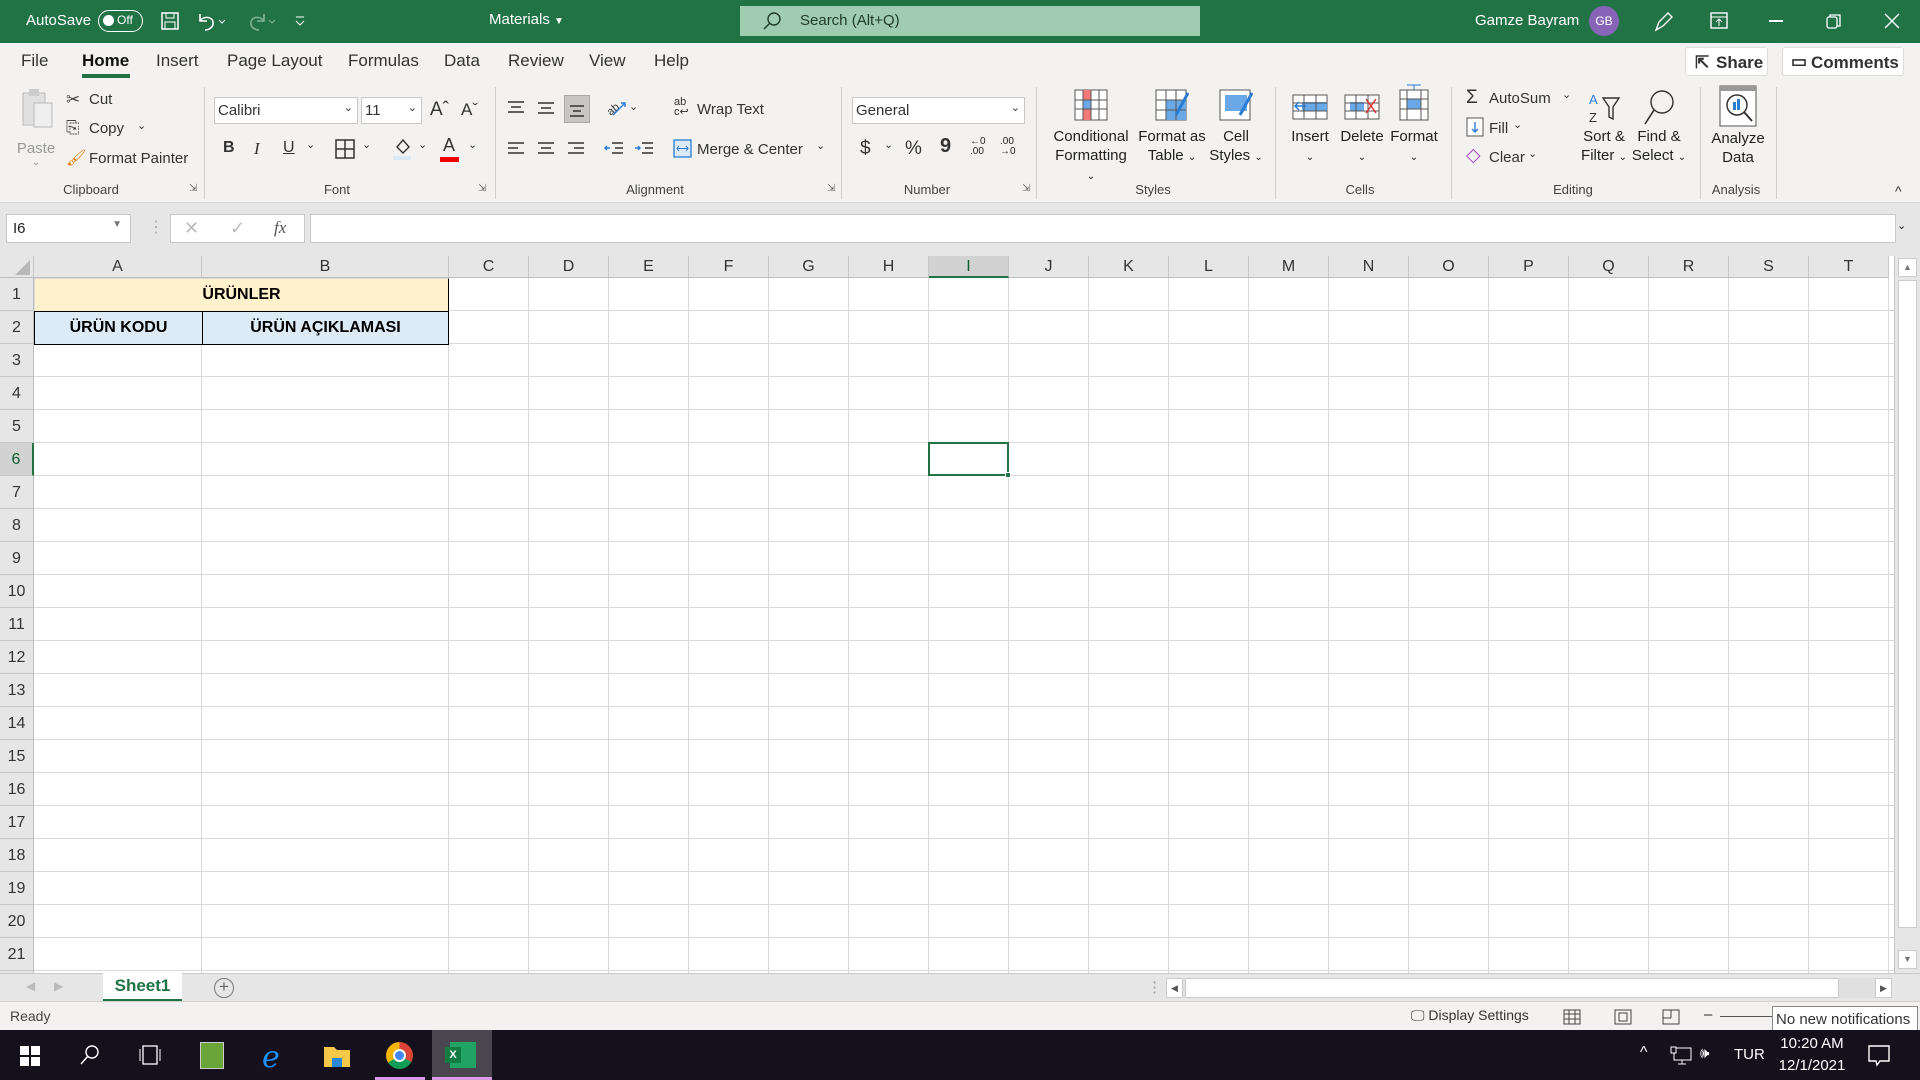  Describe the element at coordinates (211, 21) in the screenshot. I see `undo-icon` at that location.